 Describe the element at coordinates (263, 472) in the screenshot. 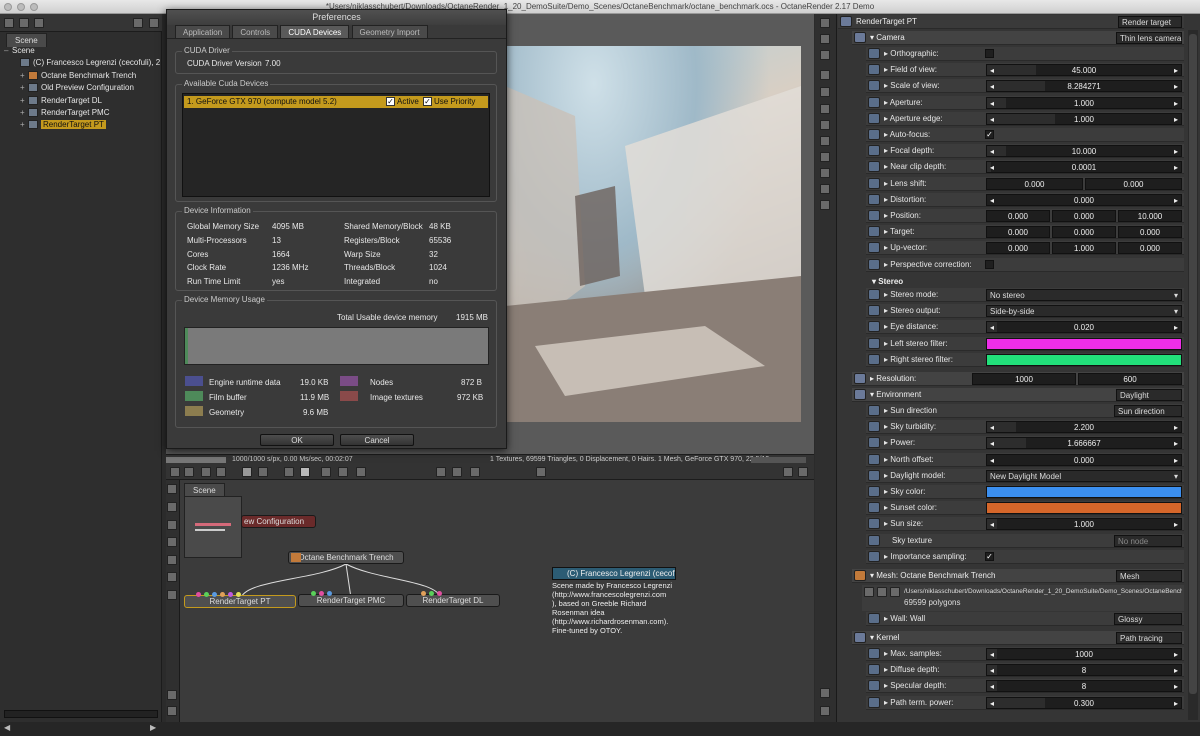

I see `restart-icon` at that location.